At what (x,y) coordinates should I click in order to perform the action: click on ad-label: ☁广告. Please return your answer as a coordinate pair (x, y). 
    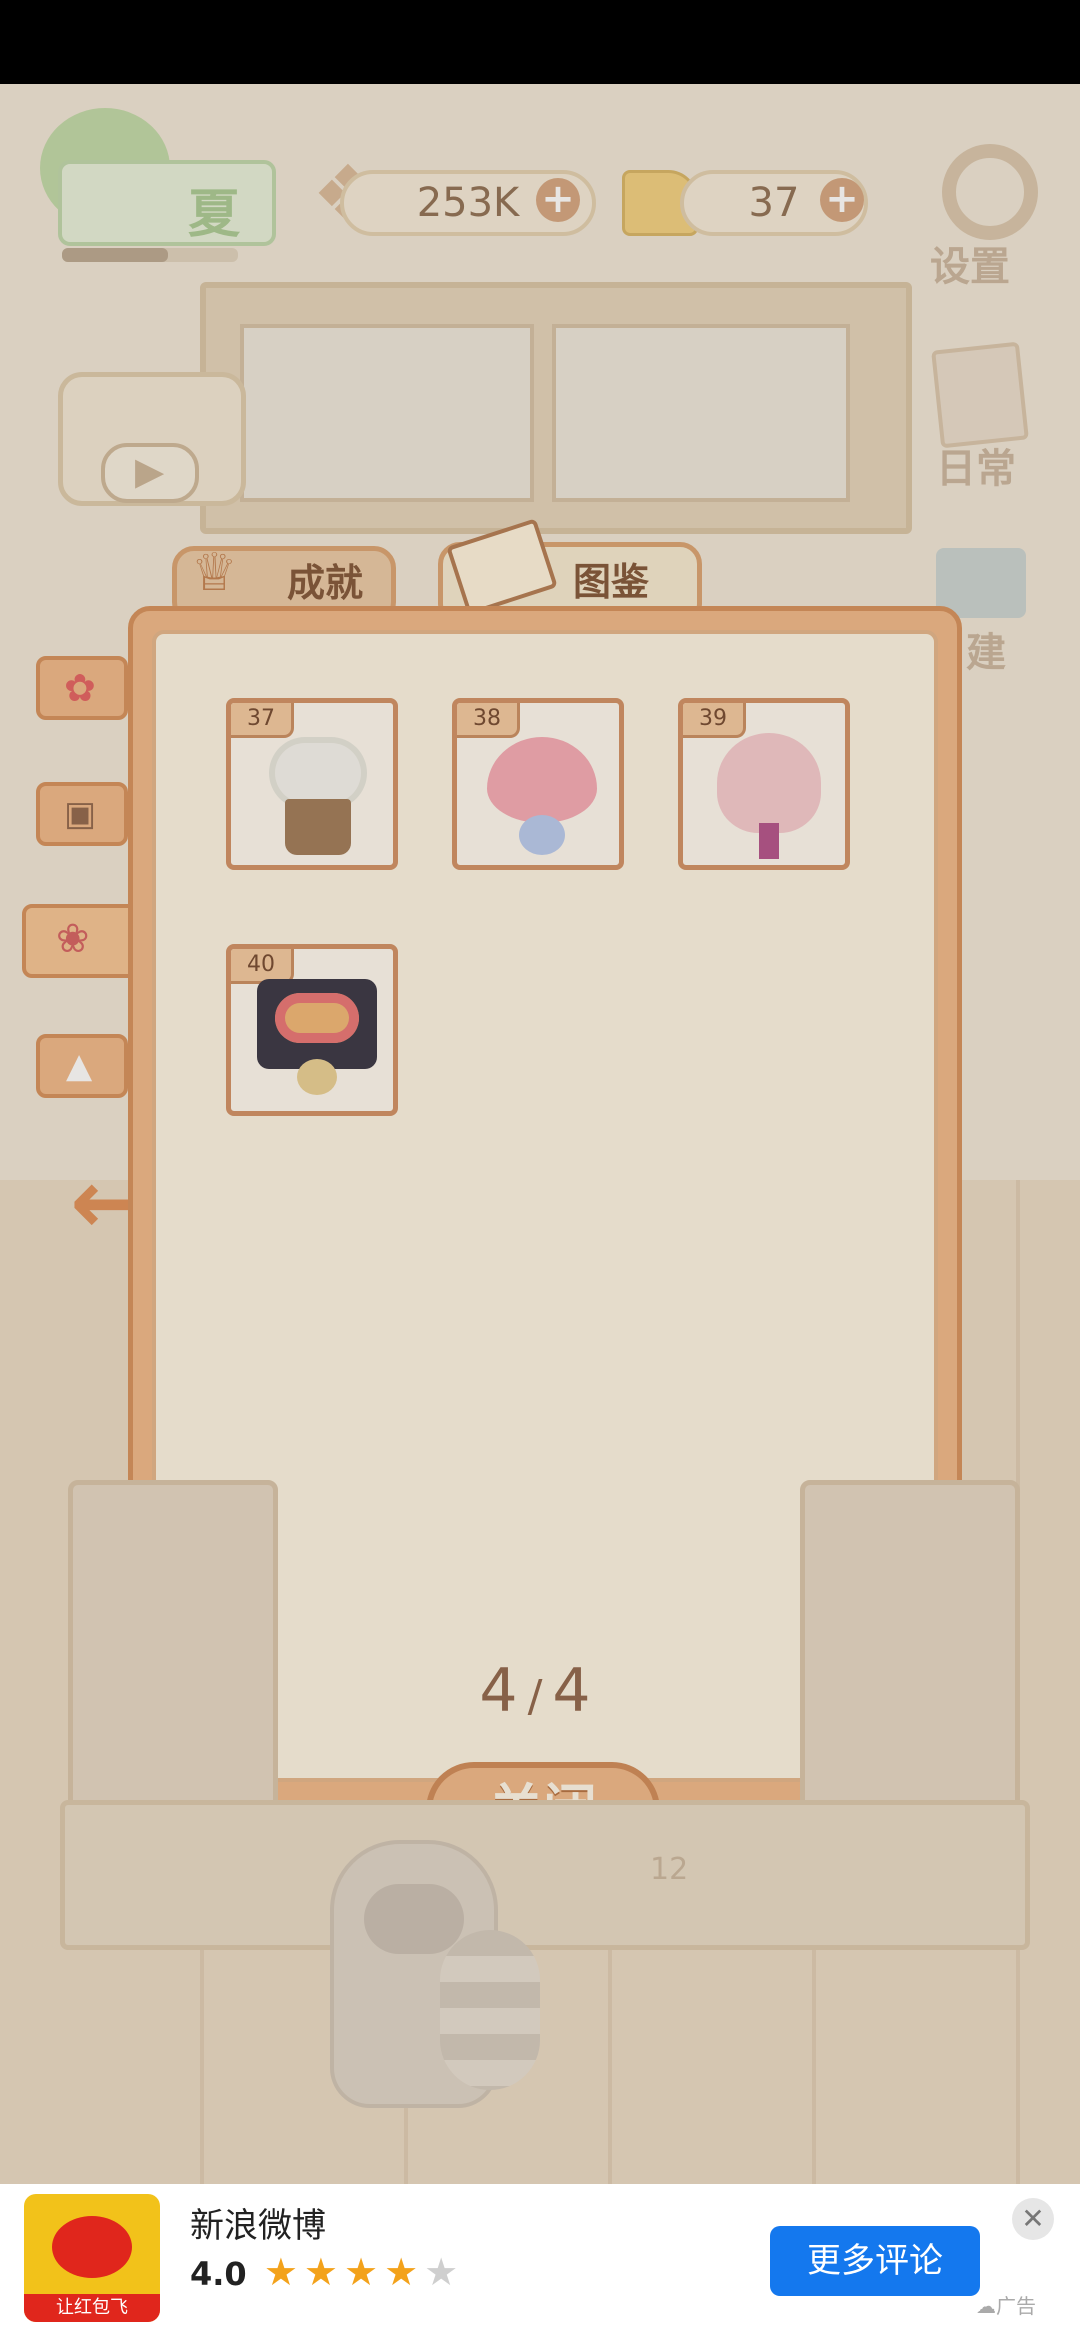
    Looking at the image, I should click on (1006, 2306).